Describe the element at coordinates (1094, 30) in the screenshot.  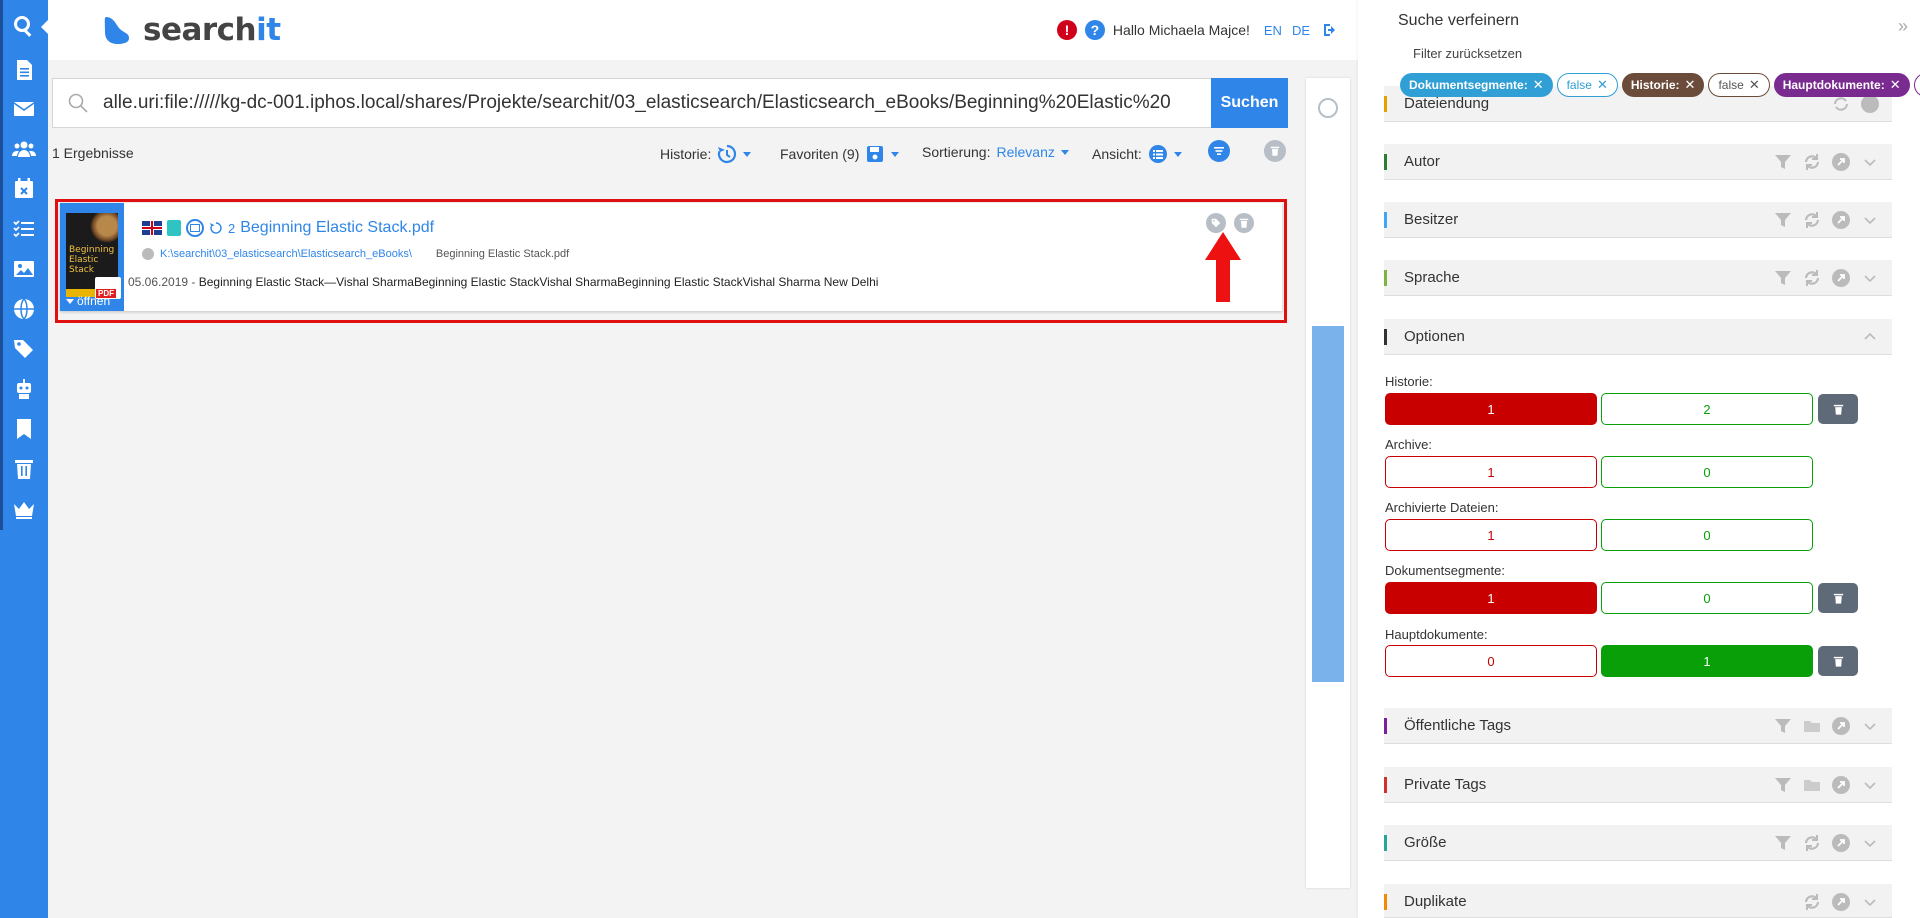
I see `help-icon: ?` at that location.